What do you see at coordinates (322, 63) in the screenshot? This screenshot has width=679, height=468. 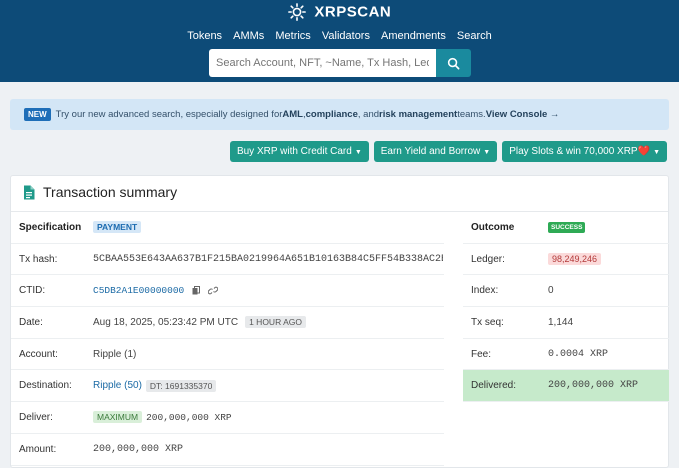 I see `search-input` at bounding box center [322, 63].